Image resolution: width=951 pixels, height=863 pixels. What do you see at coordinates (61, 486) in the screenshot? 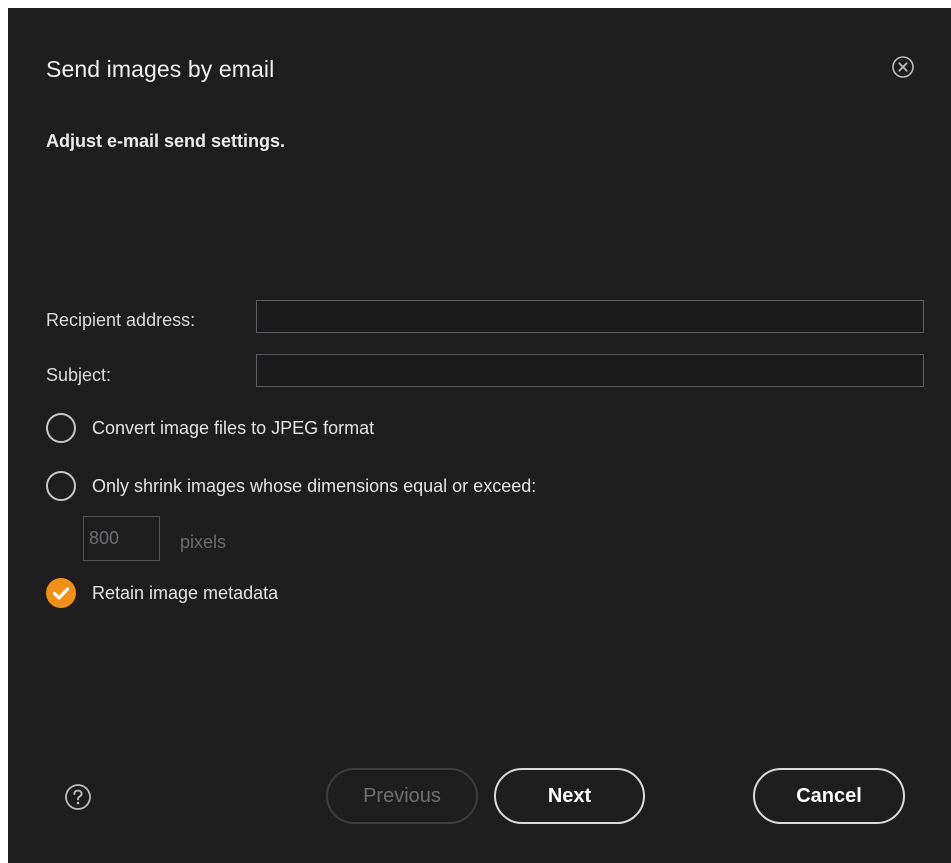
I see `shrink-images-checkbox` at bounding box center [61, 486].